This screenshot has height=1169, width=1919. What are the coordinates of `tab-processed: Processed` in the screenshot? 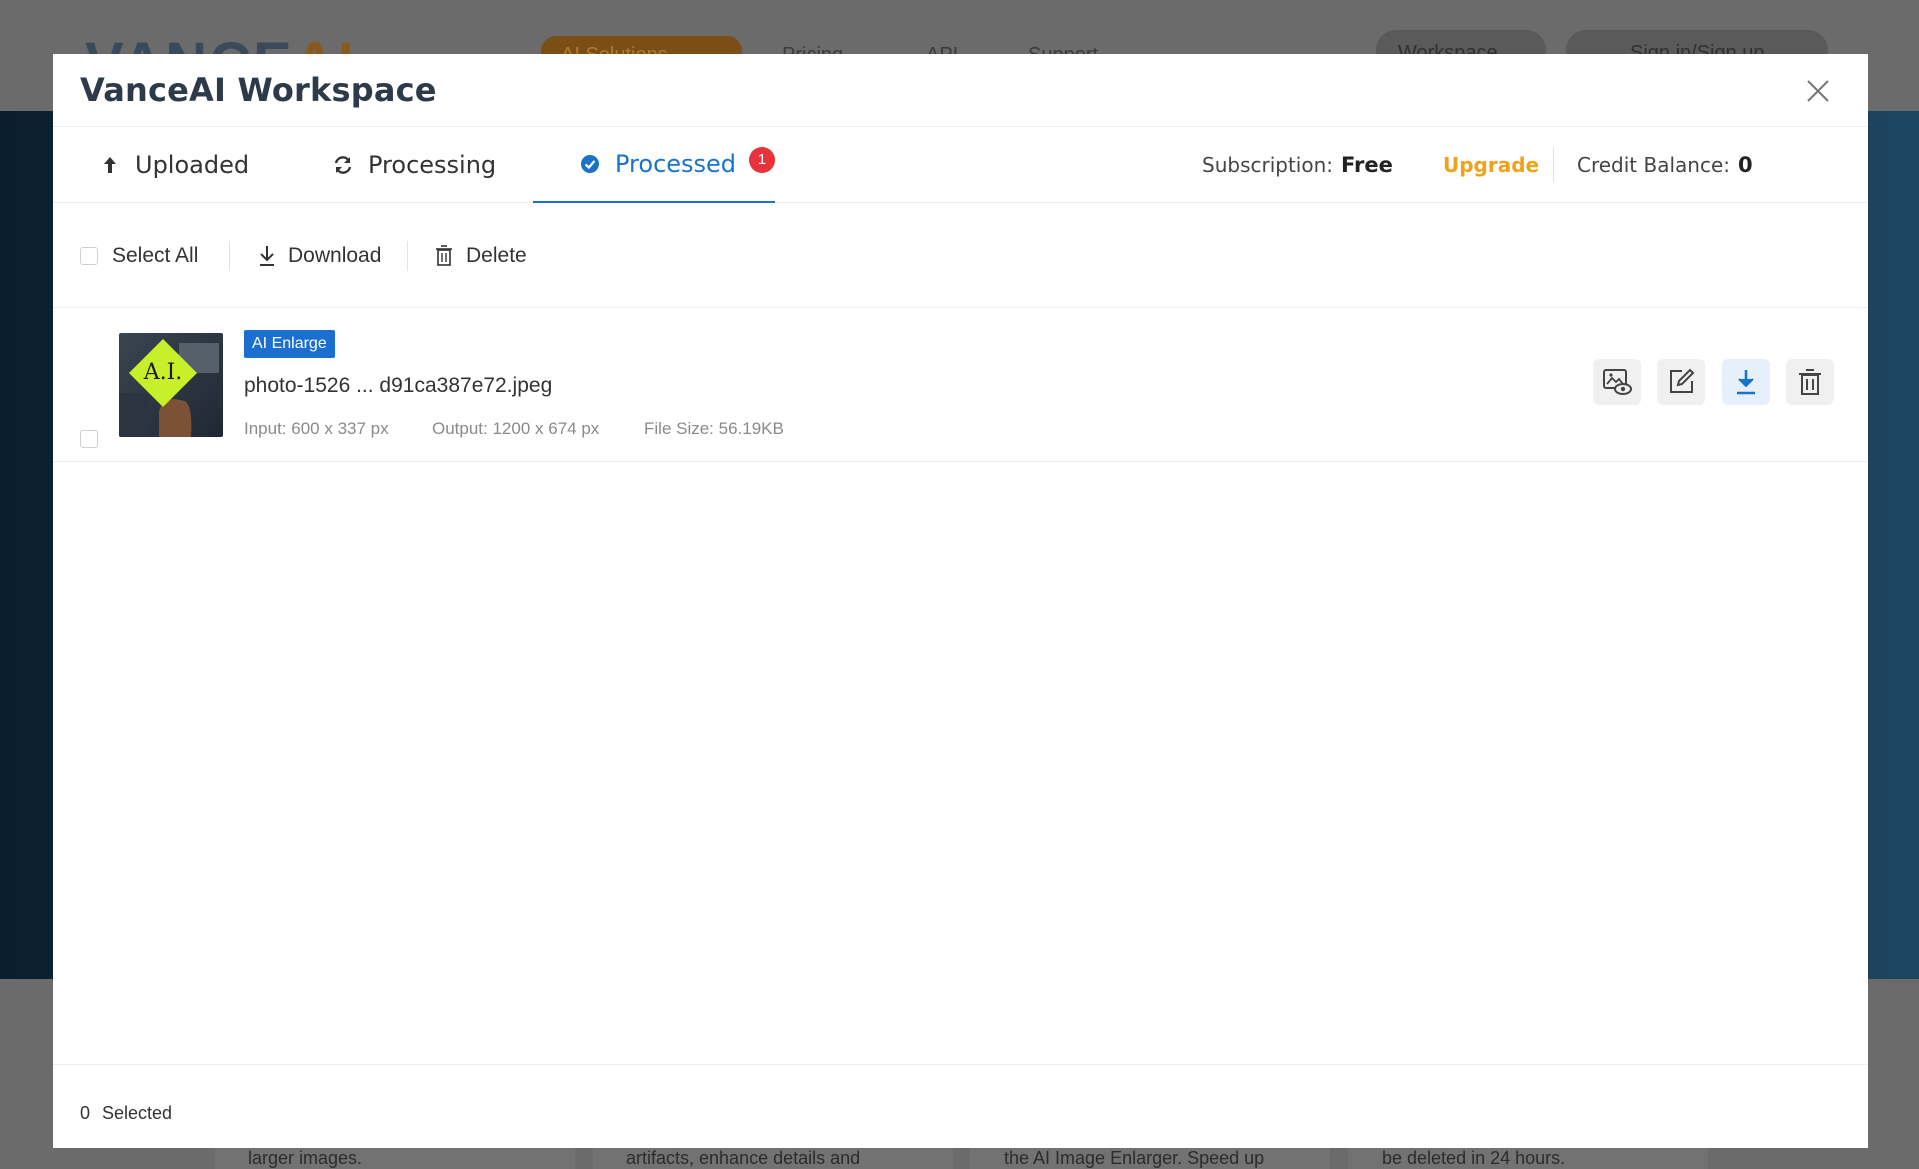 It's located at (654, 165).